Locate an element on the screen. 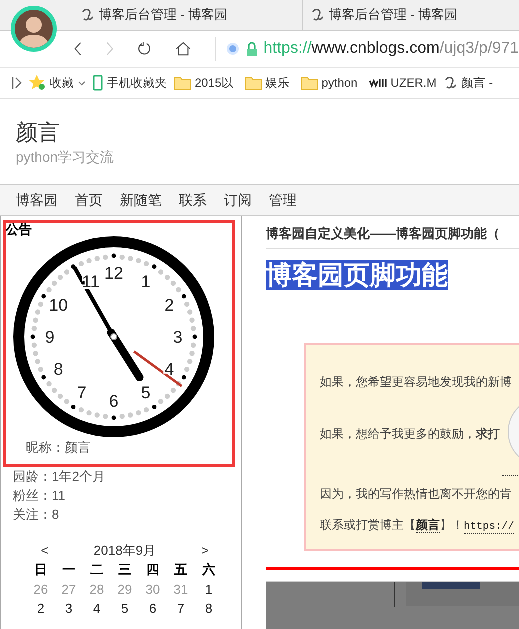  avatar is located at coordinates (34, 29).